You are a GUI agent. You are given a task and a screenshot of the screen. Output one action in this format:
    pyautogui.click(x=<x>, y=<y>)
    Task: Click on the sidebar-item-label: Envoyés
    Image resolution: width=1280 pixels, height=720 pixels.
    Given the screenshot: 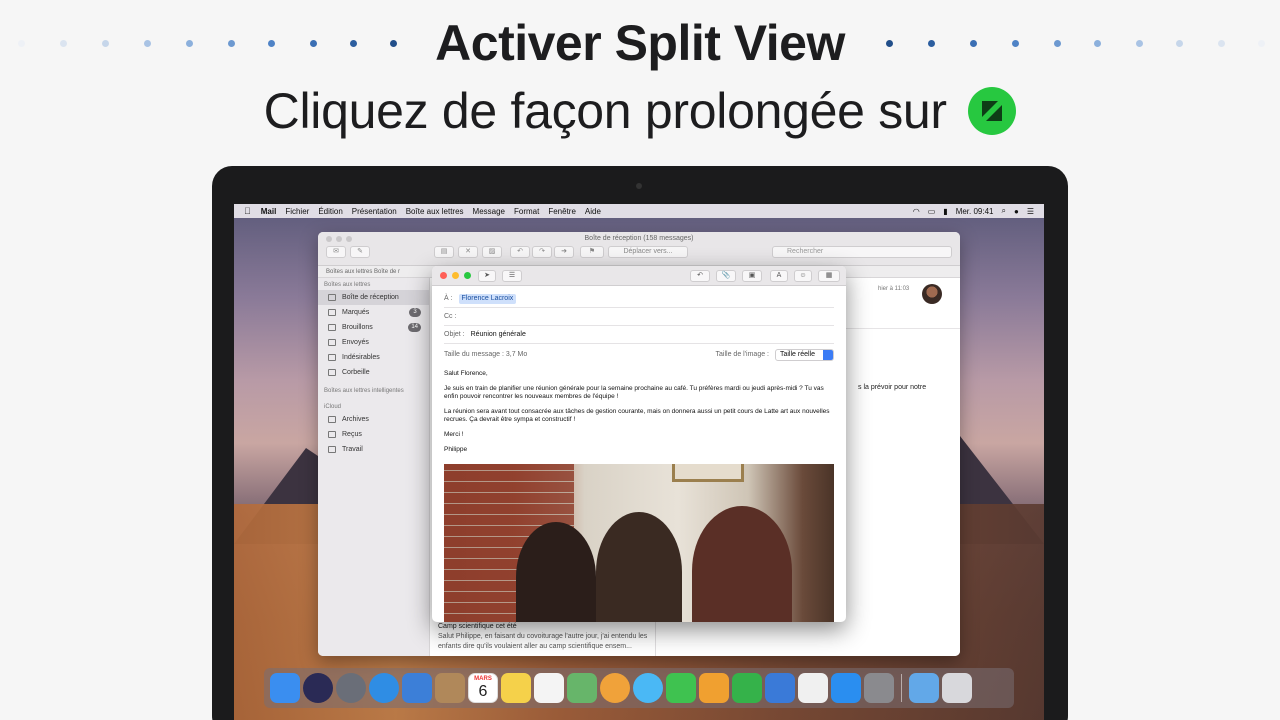 What is the action you would take?
    pyautogui.click(x=355, y=342)
    